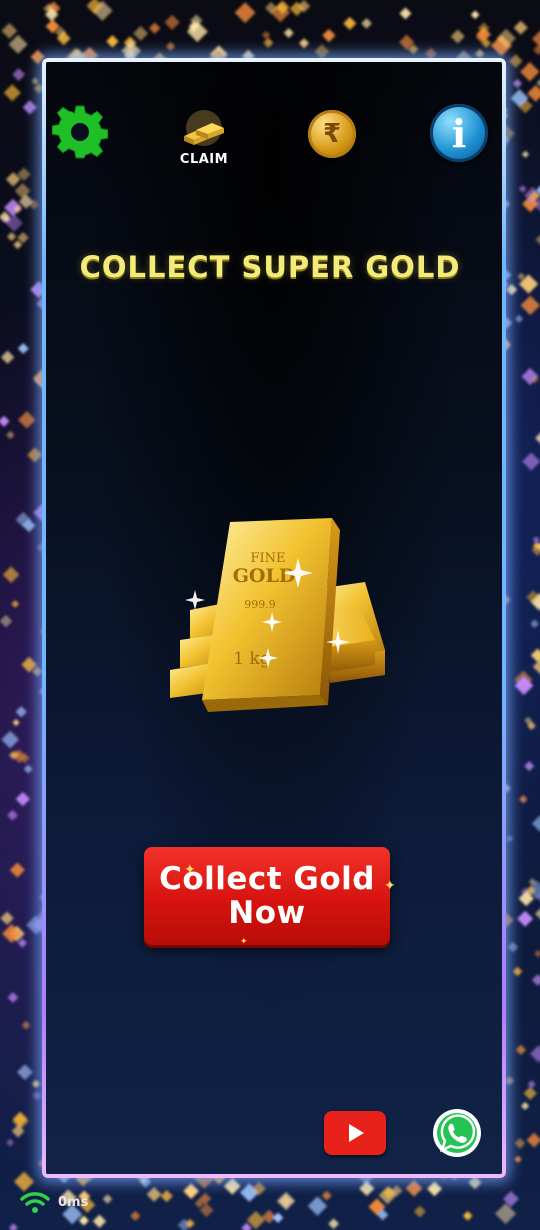 The height and width of the screenshot is (1230, 540). I want to click on wifi-icon, so click(35, 1202).